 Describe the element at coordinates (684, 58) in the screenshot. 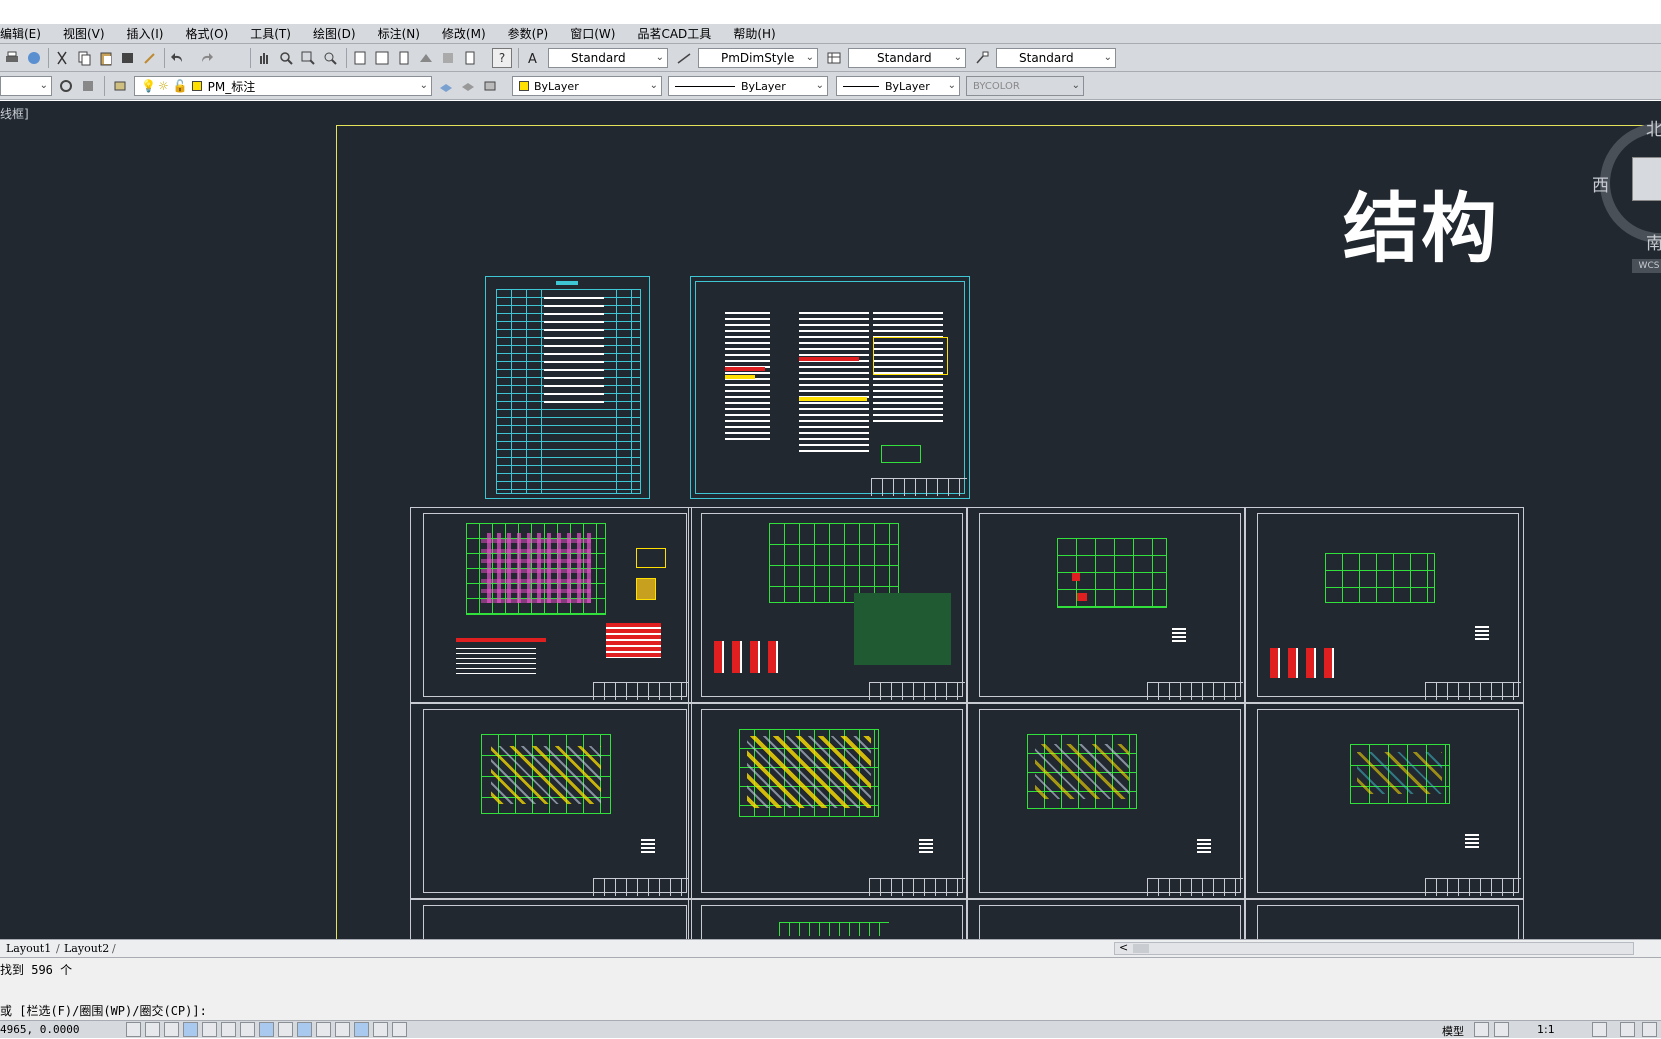

I see `dim-style-icon` at that location.